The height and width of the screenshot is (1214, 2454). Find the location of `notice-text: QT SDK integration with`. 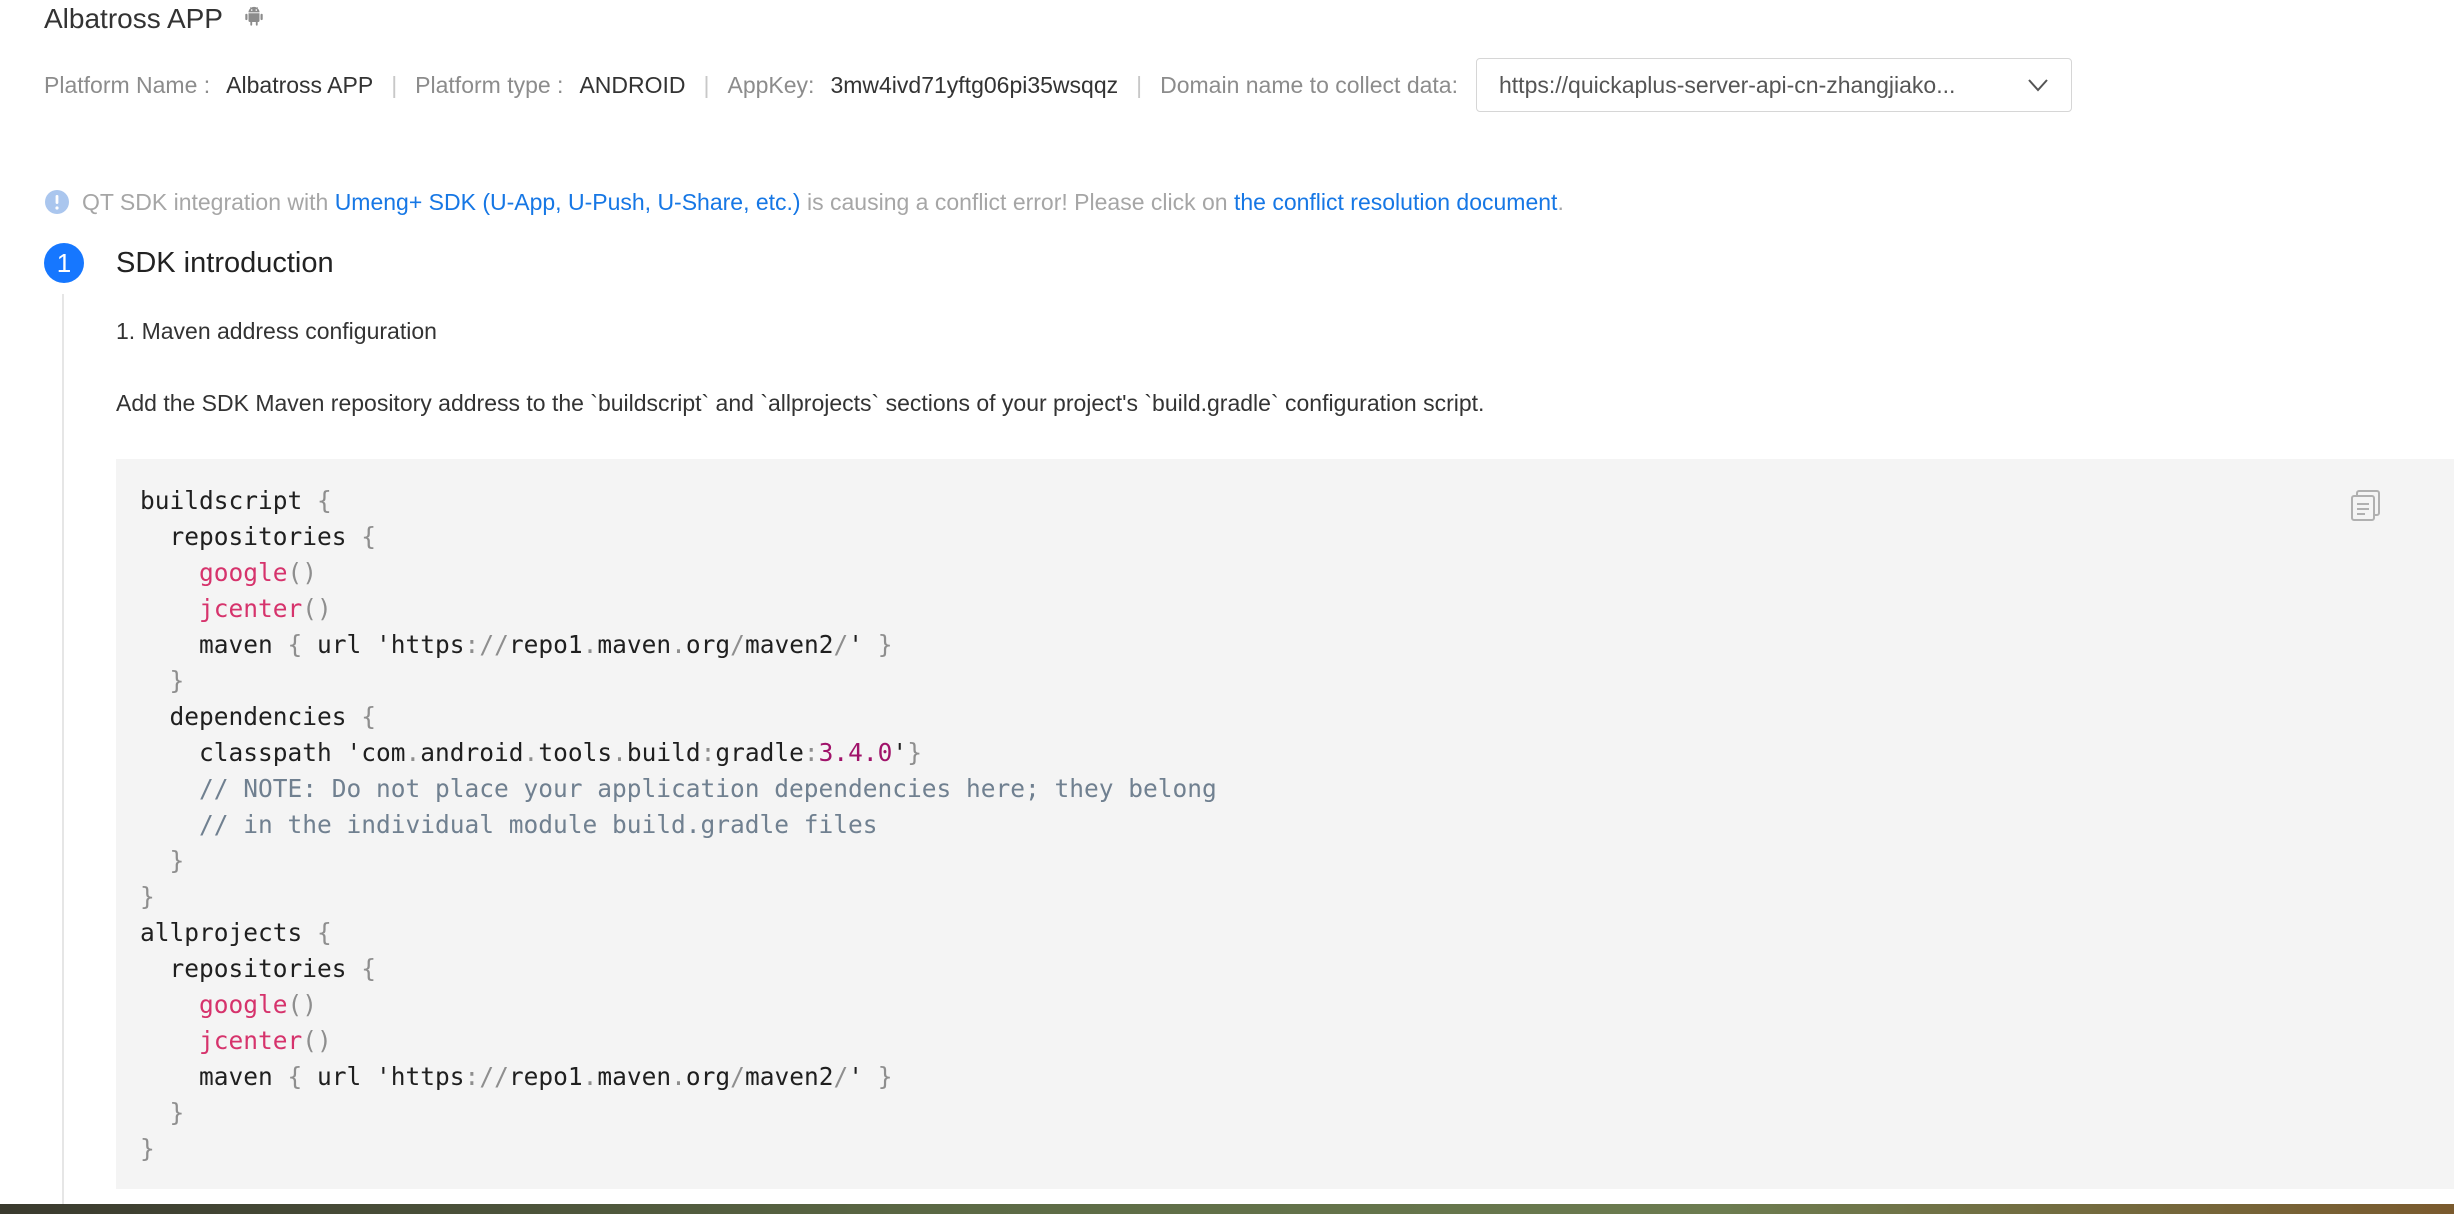

notice-text: QT SDK integration with is located at coordinates (205, 201).